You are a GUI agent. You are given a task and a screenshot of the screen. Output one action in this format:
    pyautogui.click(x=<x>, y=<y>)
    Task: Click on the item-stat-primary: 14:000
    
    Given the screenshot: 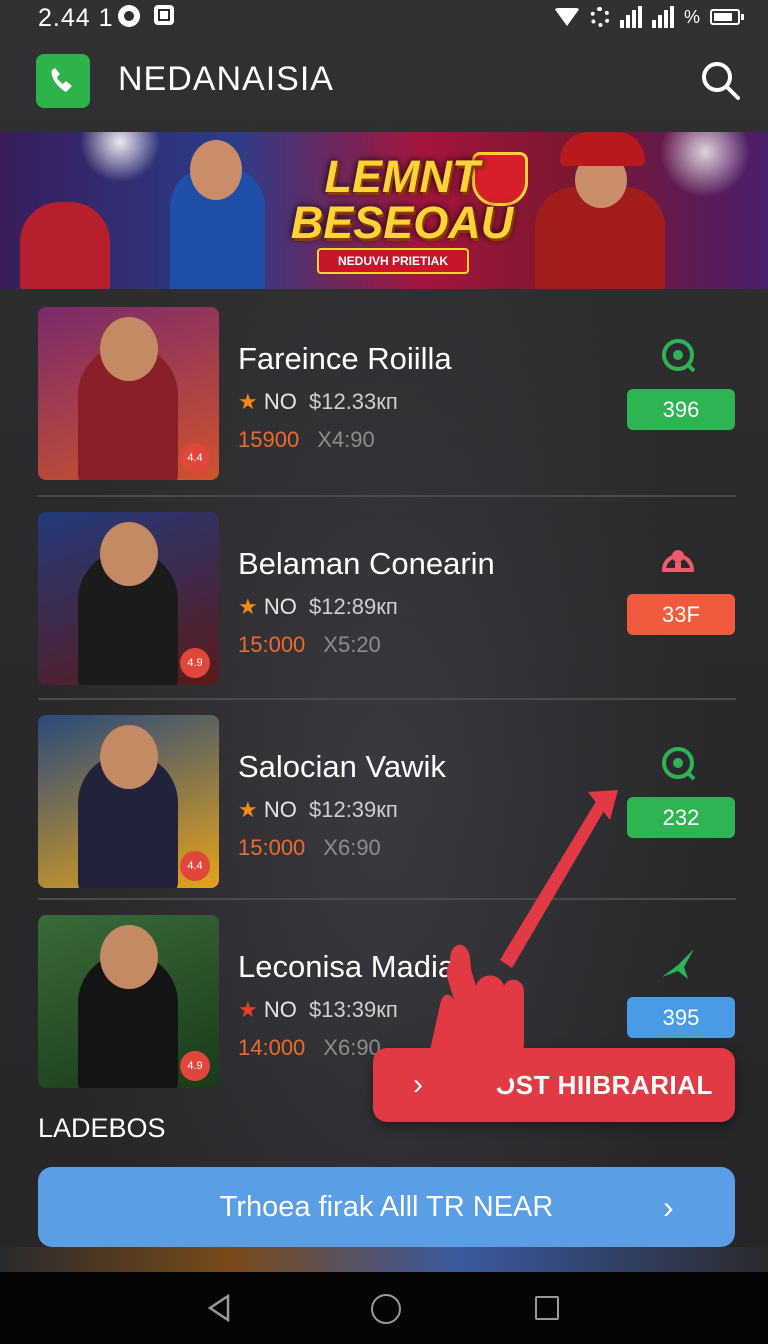 What is the action you would take?
    pyautogui.click(x=272, y=1047)
    